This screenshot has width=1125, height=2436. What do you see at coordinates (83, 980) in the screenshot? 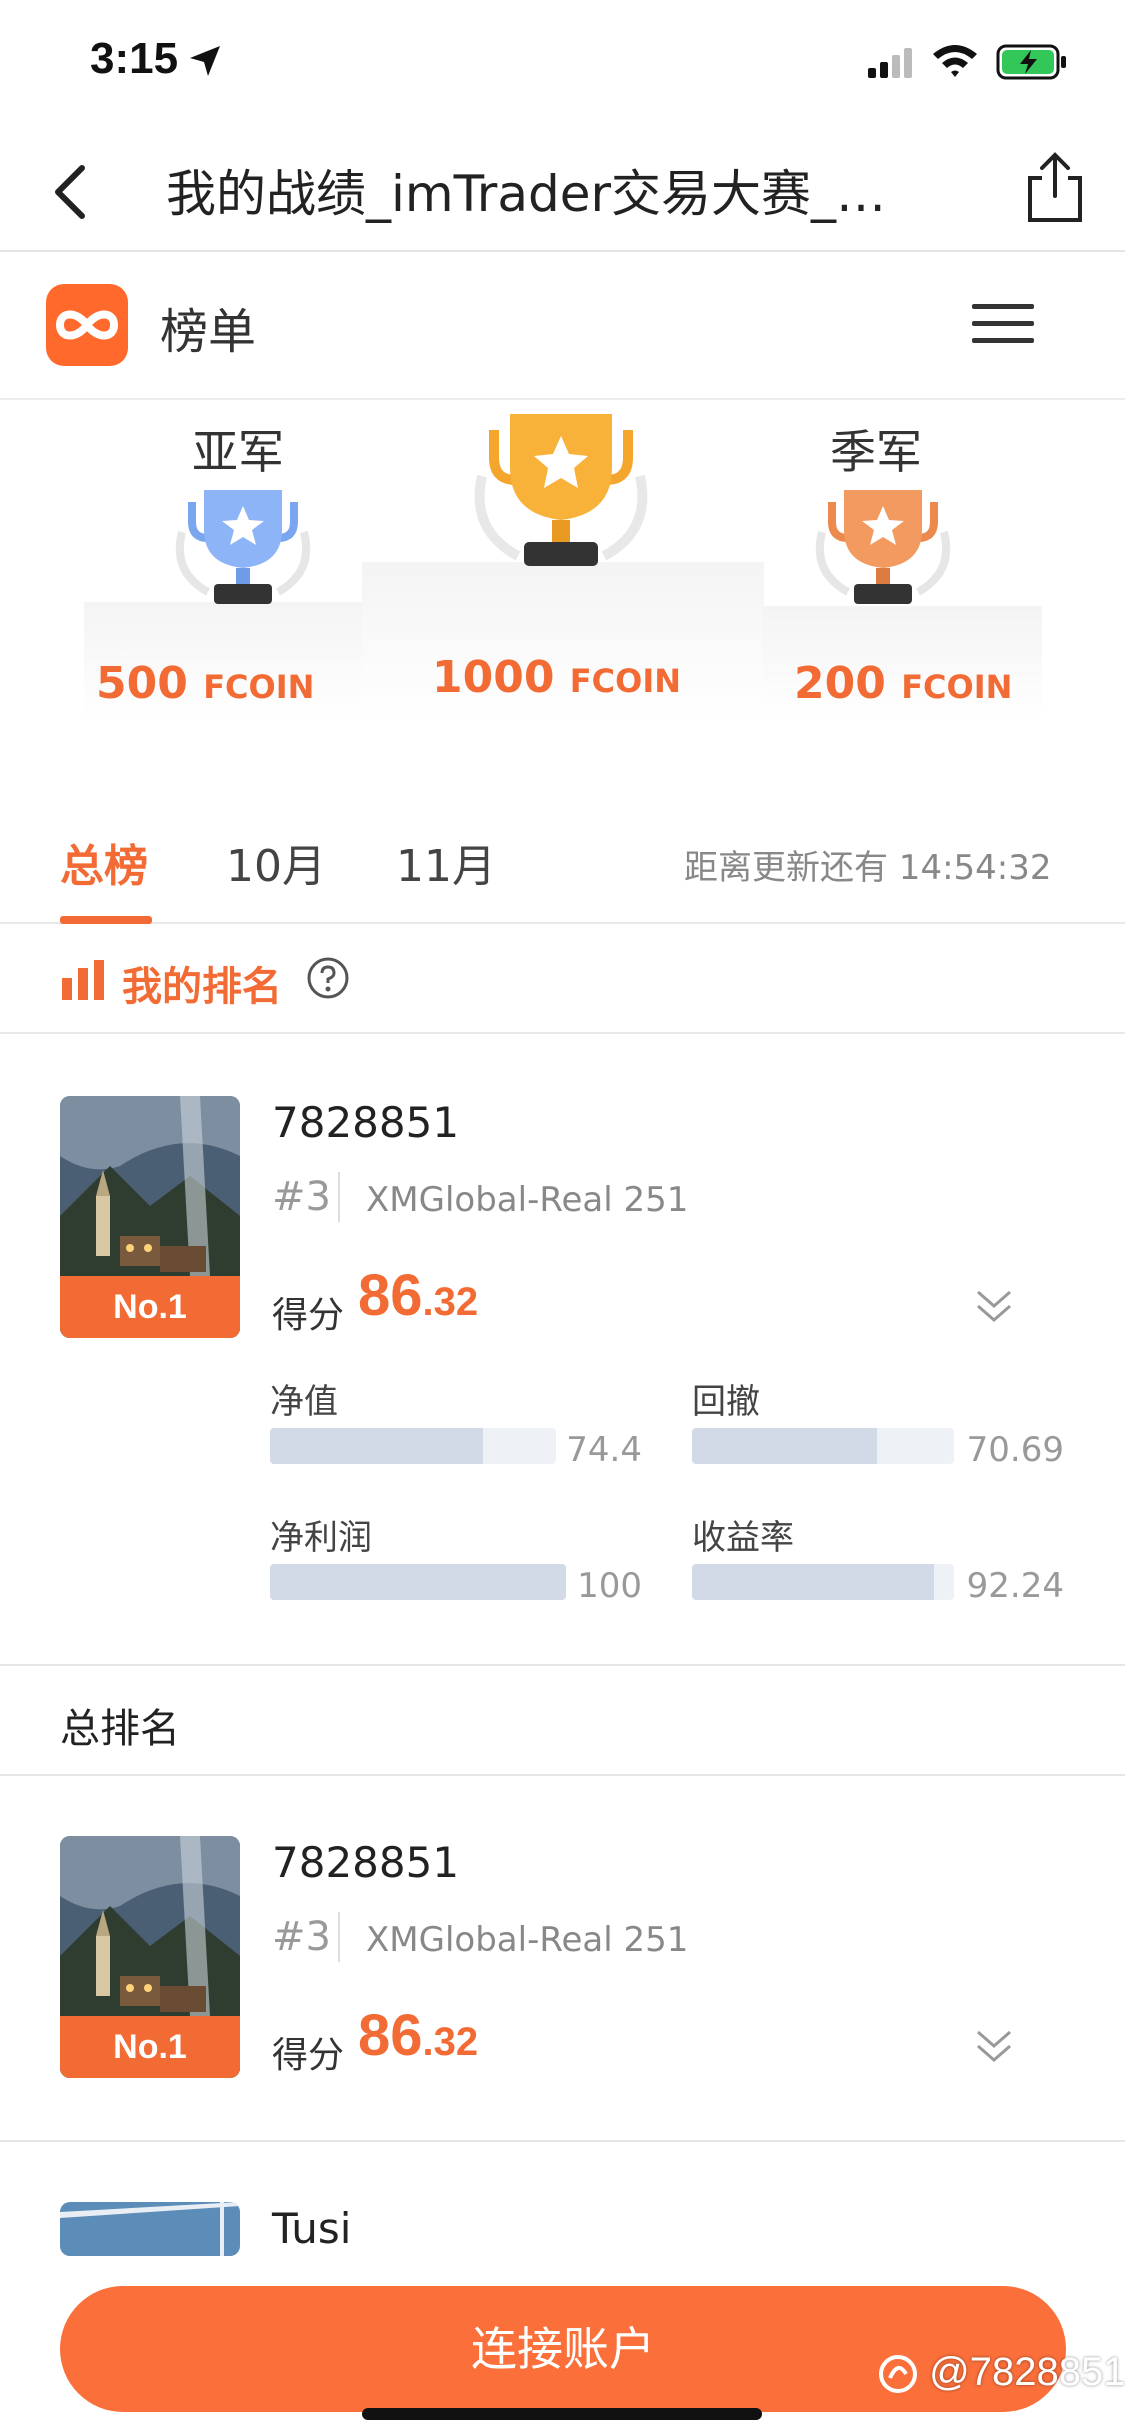
I see `bar-chart-icon` at bounding box center [83, 980].